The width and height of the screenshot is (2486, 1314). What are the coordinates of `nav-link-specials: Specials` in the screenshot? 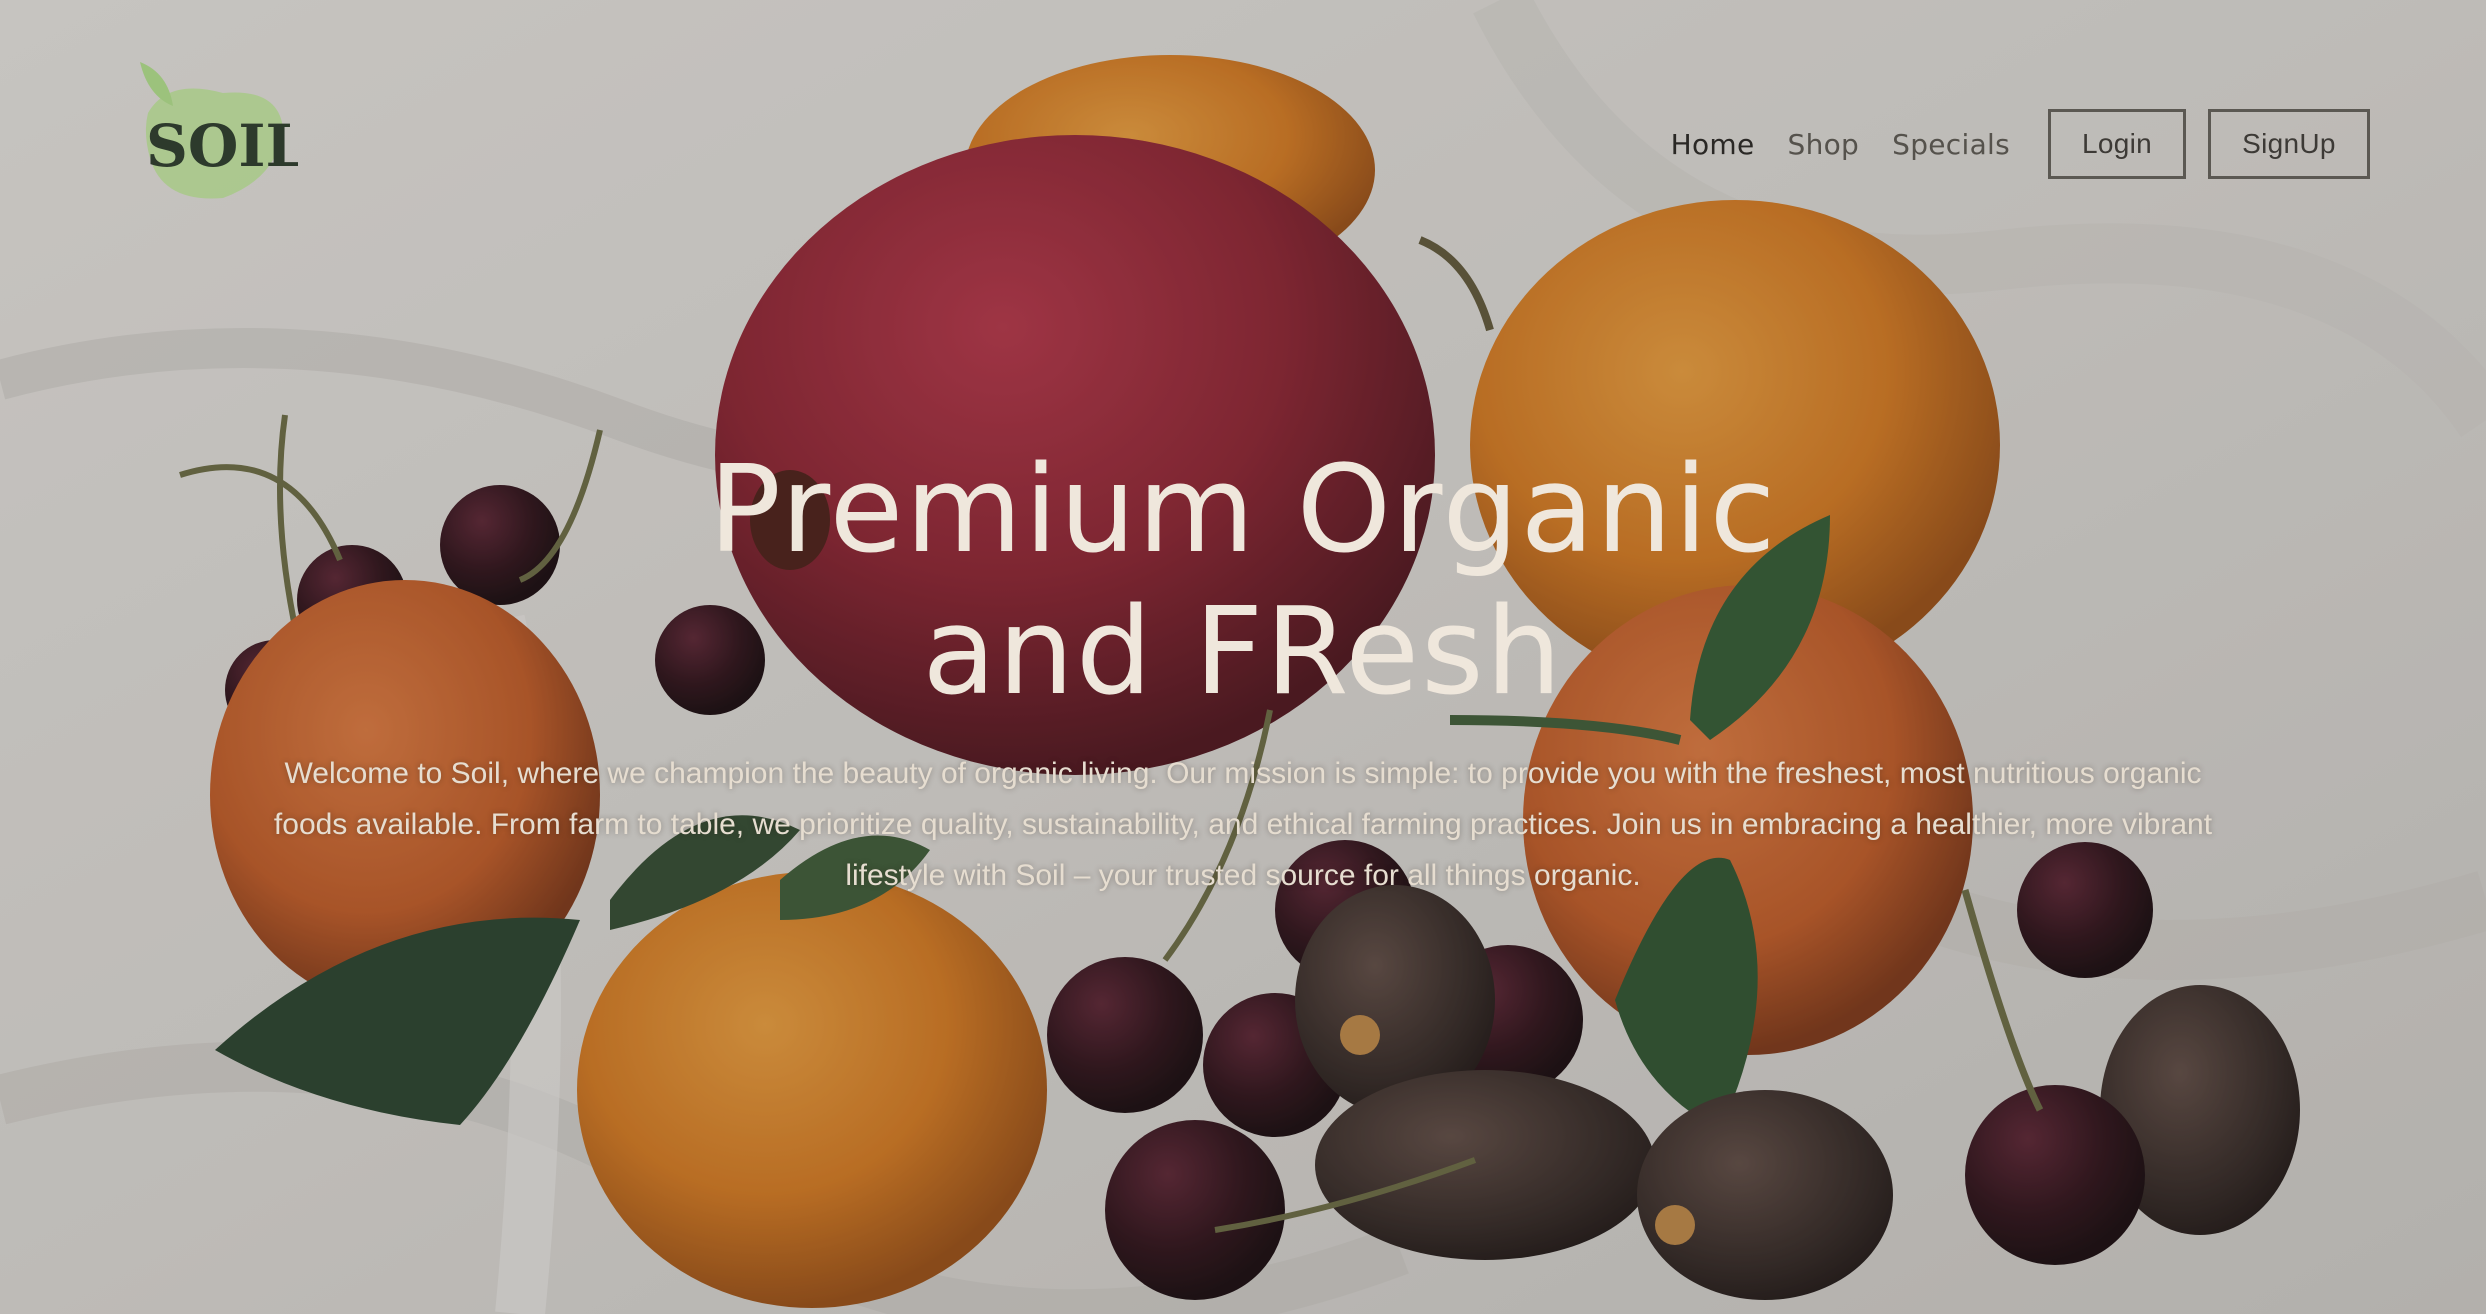 It's located at (1951, 144).